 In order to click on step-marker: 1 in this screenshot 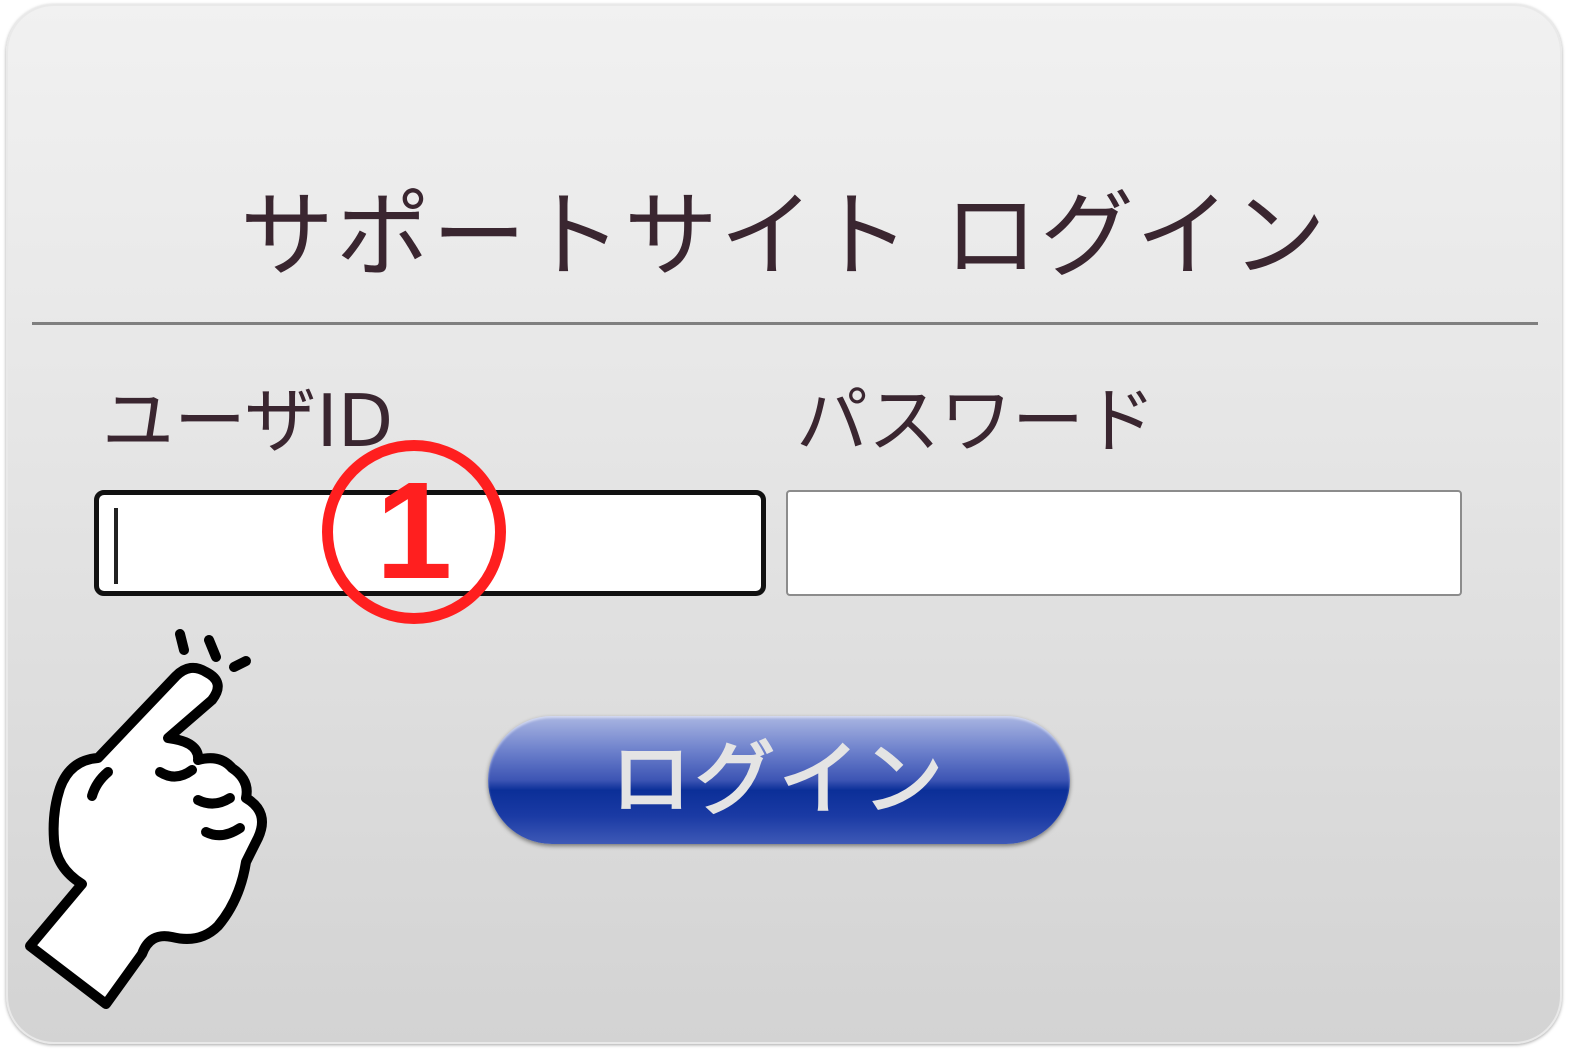, I will do `click(414, 532)`.